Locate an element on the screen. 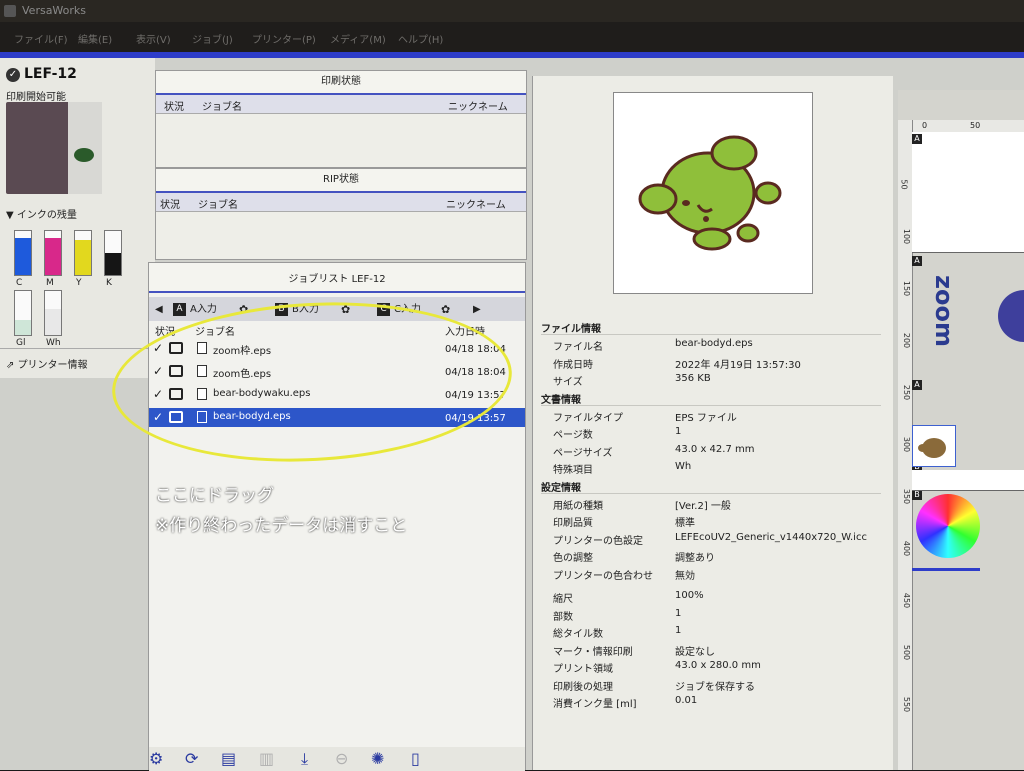 The height and width of the screenshot is (771, 1024). ruler-label: 400 is located at coordinates (907, 548).